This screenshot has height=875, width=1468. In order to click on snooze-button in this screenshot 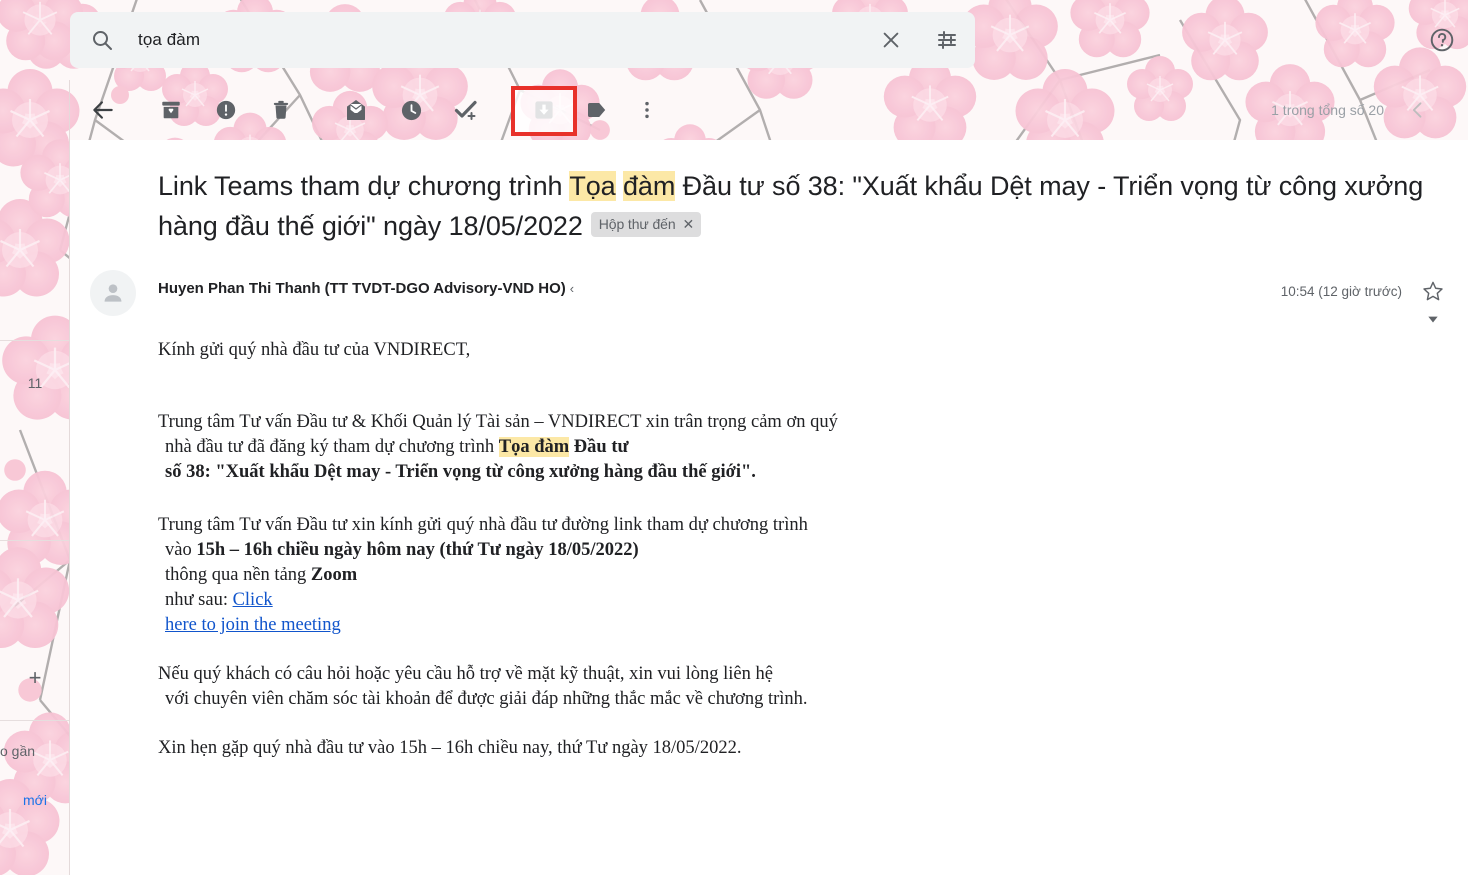, I will do `click(411, 110)`.